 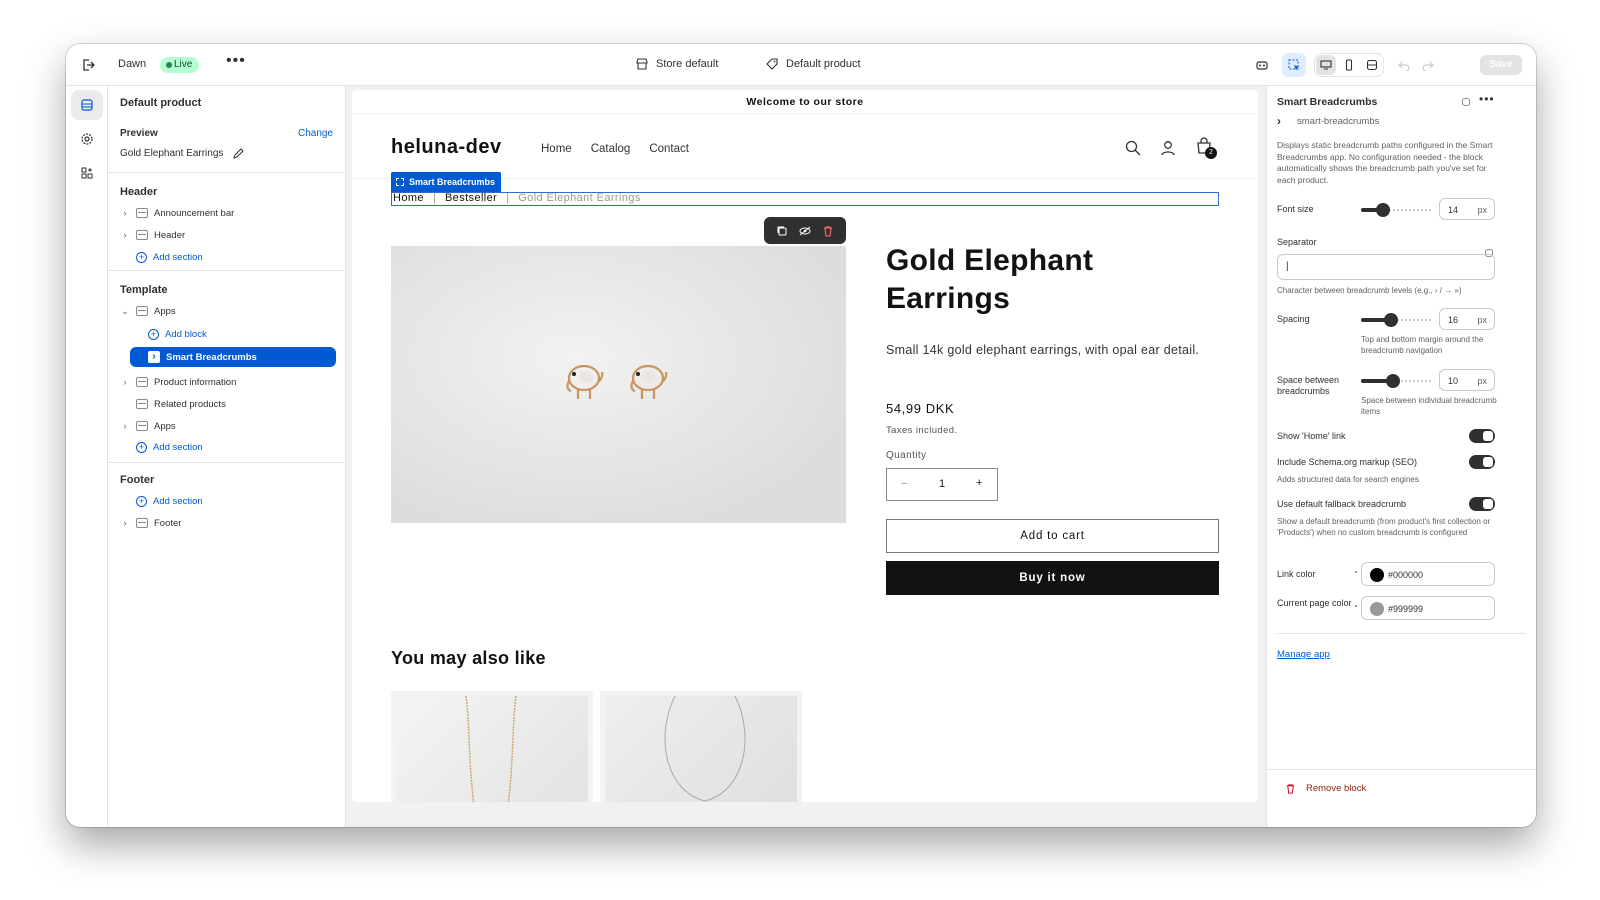 What do you see at coordinates (1052, 536) in the screenshot?
I see `add-to-cart-button: Add to cart` at bounding box center [1052, 536].